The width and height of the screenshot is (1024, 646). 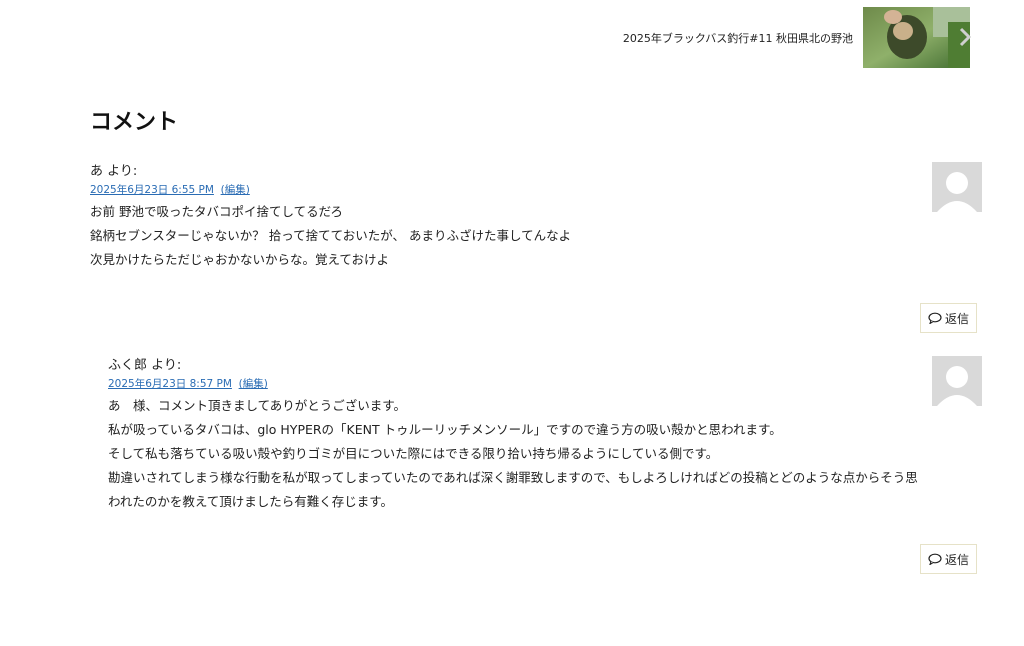 What do you see at coordinates (251, 501) in the screenshot?
I see `comment-text-line: われたのかを教えて頂けましたら有難く存じます。` at bounding box center [251, 501].